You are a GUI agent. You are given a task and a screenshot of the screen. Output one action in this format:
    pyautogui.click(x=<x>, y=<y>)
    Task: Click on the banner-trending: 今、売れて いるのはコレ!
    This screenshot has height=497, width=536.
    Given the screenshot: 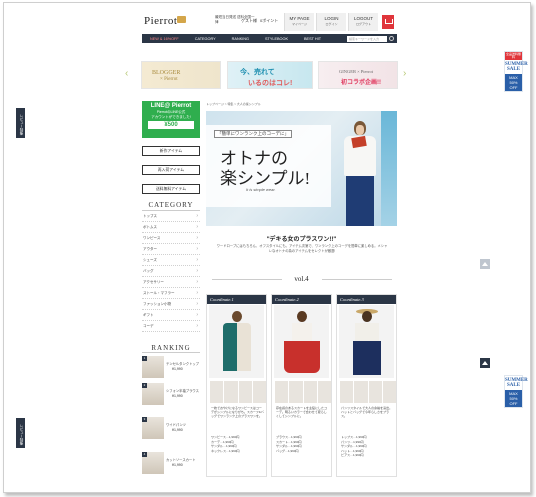 What is the action you would take?
    pyautogui.click(x=270, y=75)
    